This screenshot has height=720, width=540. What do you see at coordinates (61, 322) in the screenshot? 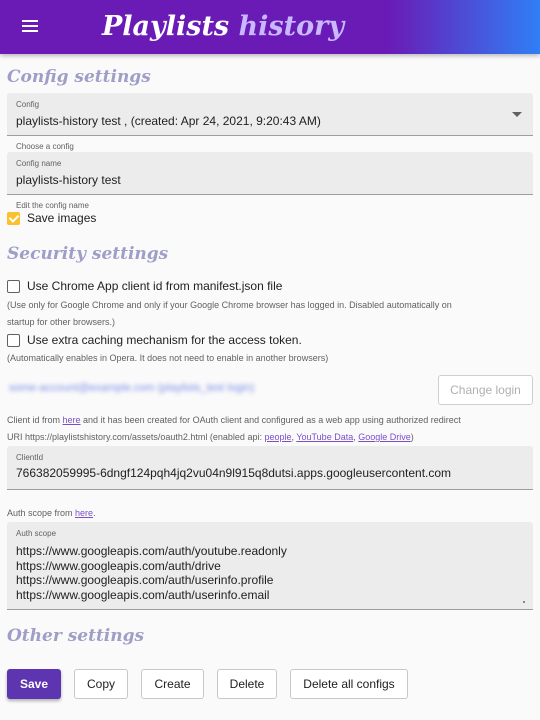
I see `chrome-client-note-line2: startup for other browsers.)` at bounding box center [61, 322].